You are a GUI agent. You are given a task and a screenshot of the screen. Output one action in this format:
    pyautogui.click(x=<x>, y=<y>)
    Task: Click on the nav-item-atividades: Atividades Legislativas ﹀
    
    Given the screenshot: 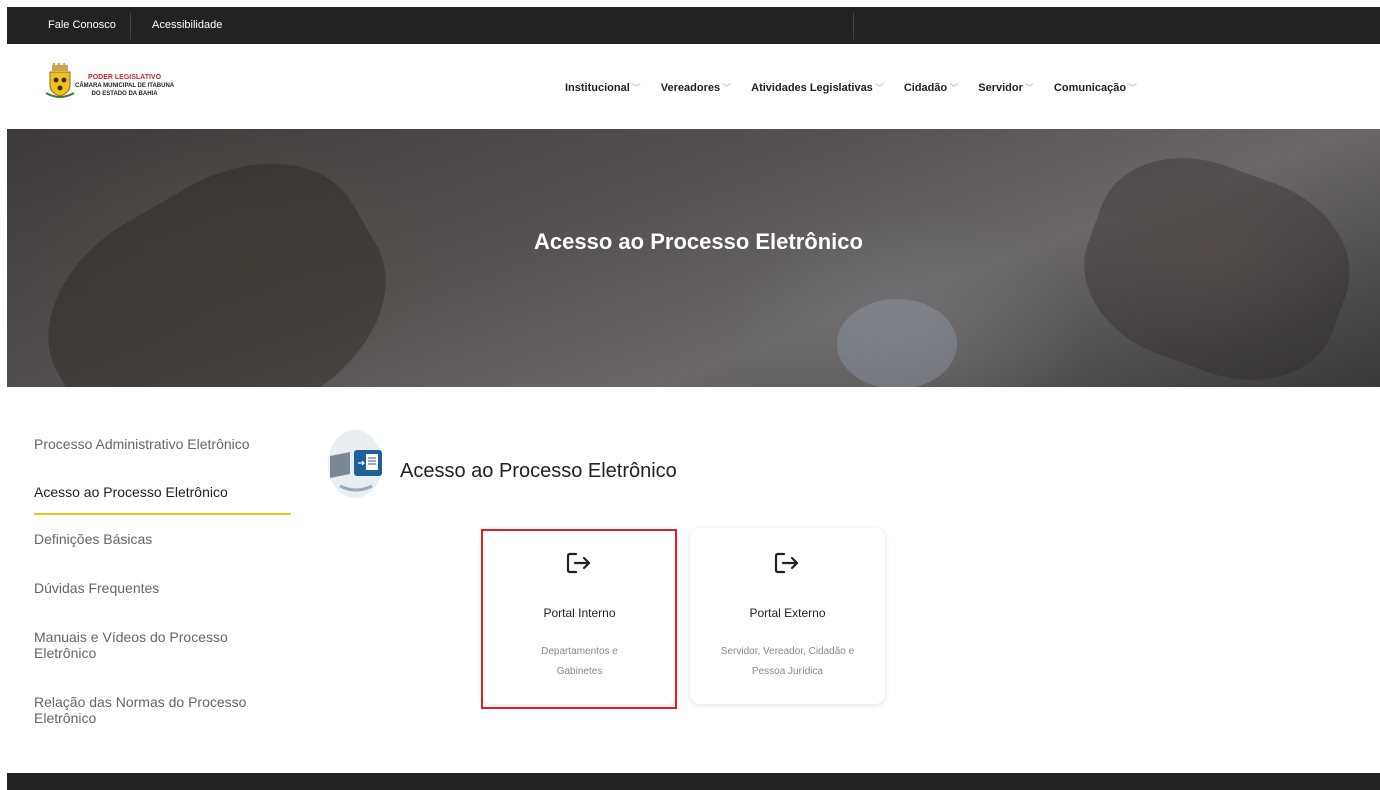 What is the action you would take?
    pyautogui.click(x=817, y=87)
    